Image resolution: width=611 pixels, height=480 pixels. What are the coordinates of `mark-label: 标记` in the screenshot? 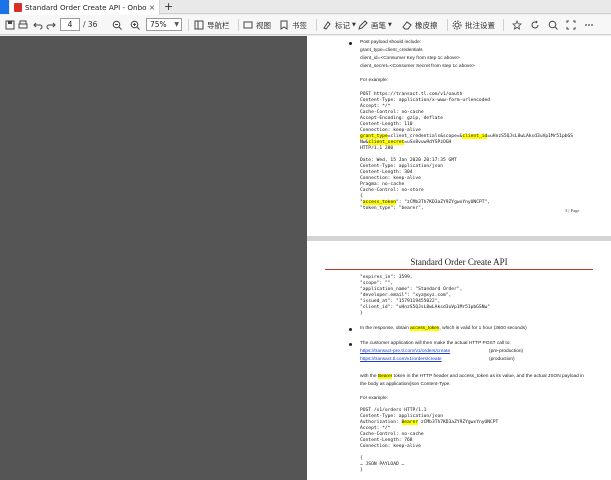 It's located at (342, 25).